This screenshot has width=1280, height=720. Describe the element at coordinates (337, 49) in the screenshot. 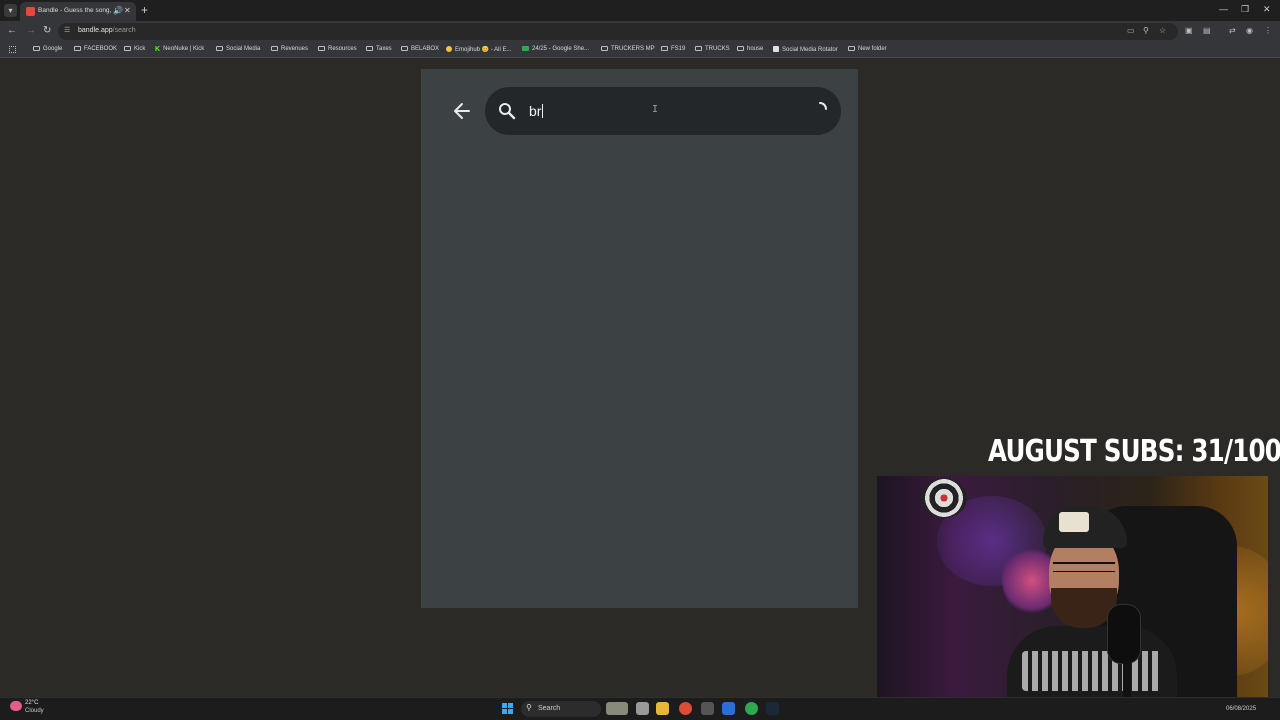

I see `bookmark-item: Resources` at that location.